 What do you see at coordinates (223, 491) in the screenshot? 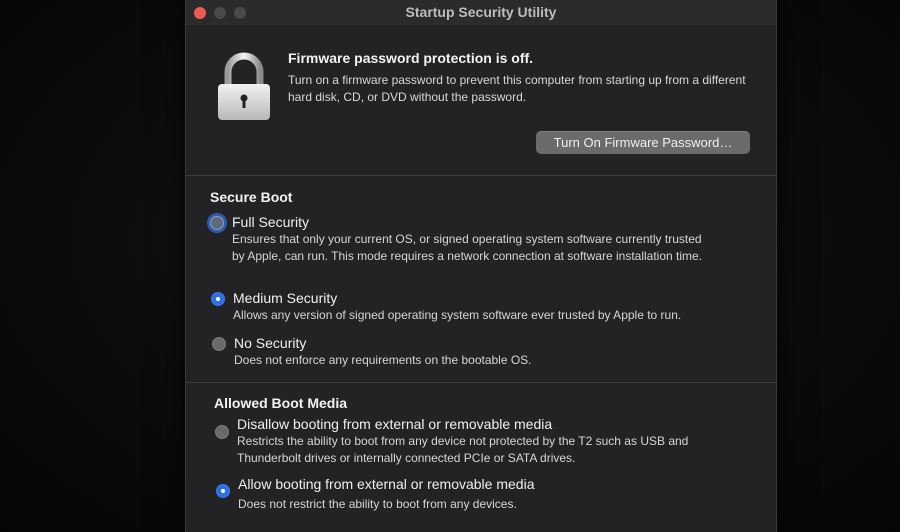
I see `allow-external-boot-radio` at bounding box center [223, 491].